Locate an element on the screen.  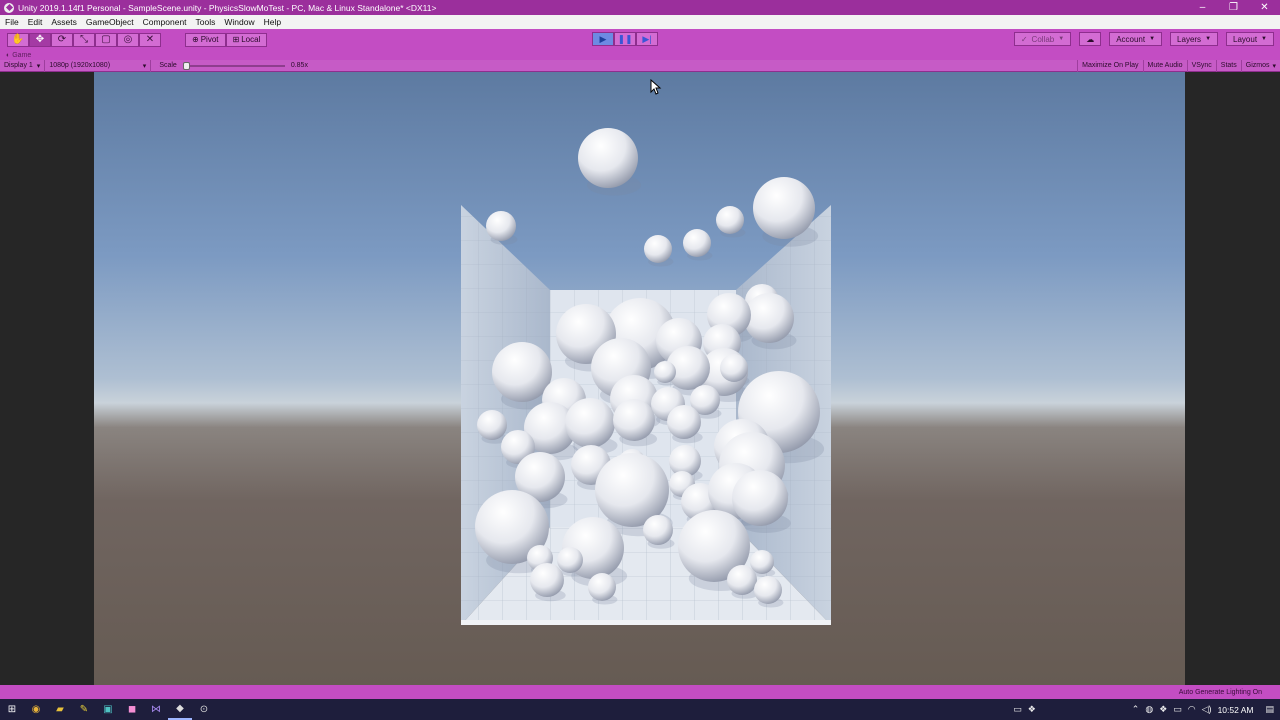
local-toggle: ⊞ Local is located at coordinates (246, 39).